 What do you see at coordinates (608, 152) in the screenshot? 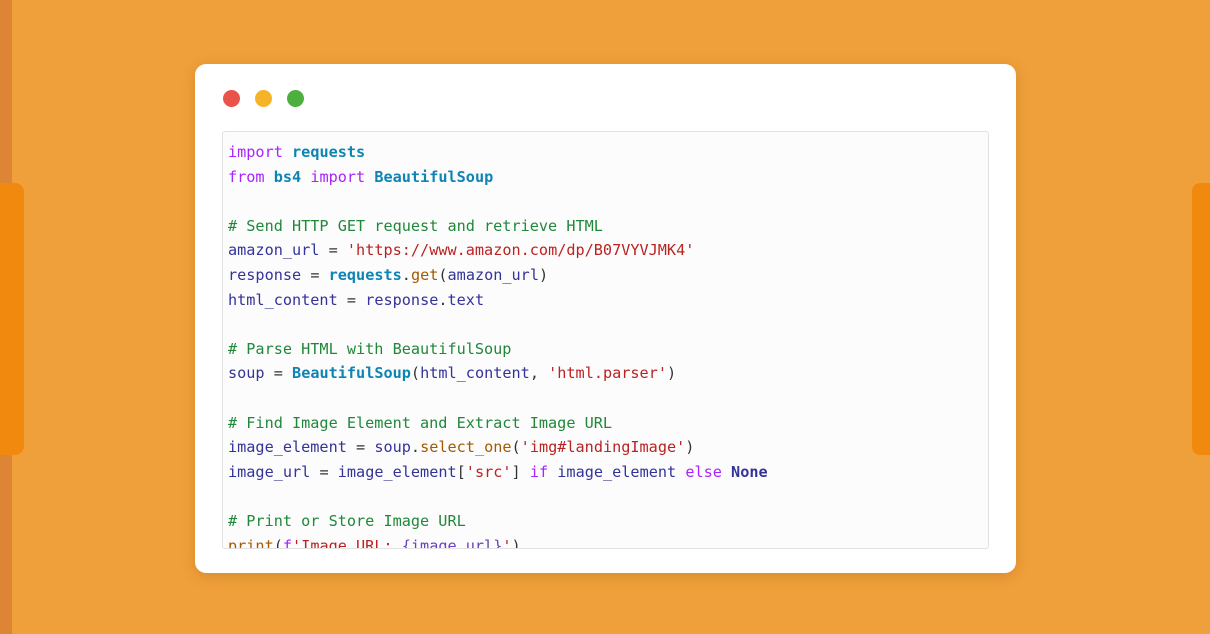
I see `code-line: import requests` at bounding box center [608, 152].